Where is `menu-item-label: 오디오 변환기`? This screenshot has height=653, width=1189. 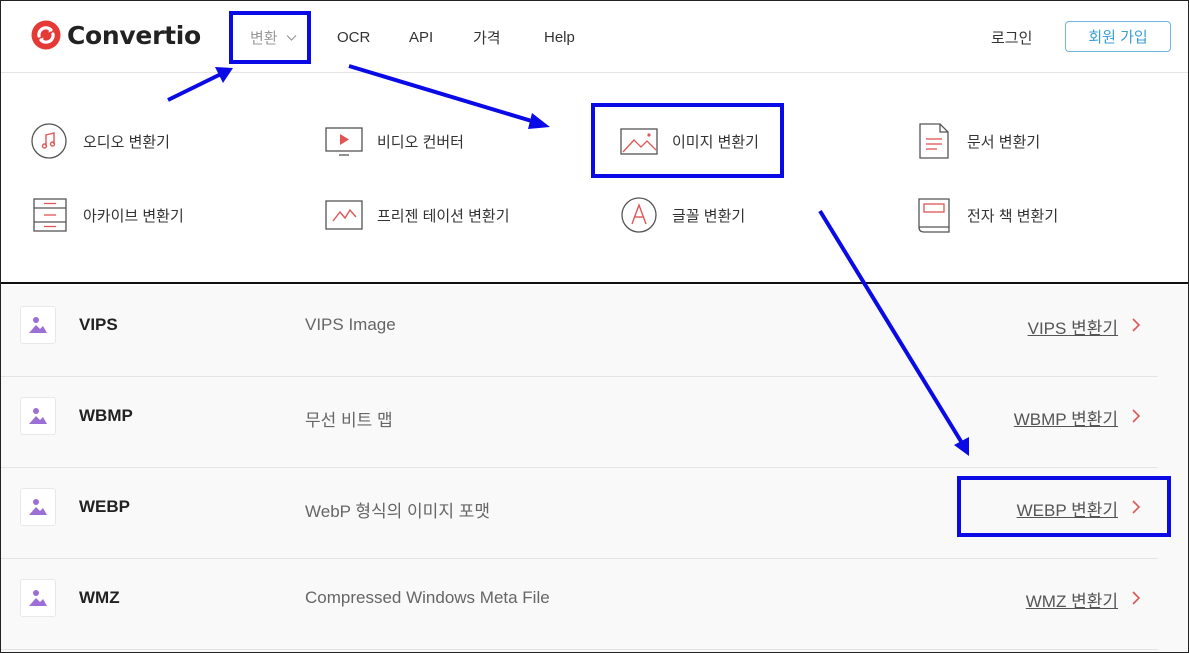
menu-item-label: 오디오 변환기 is located at coordinates (126, 142).